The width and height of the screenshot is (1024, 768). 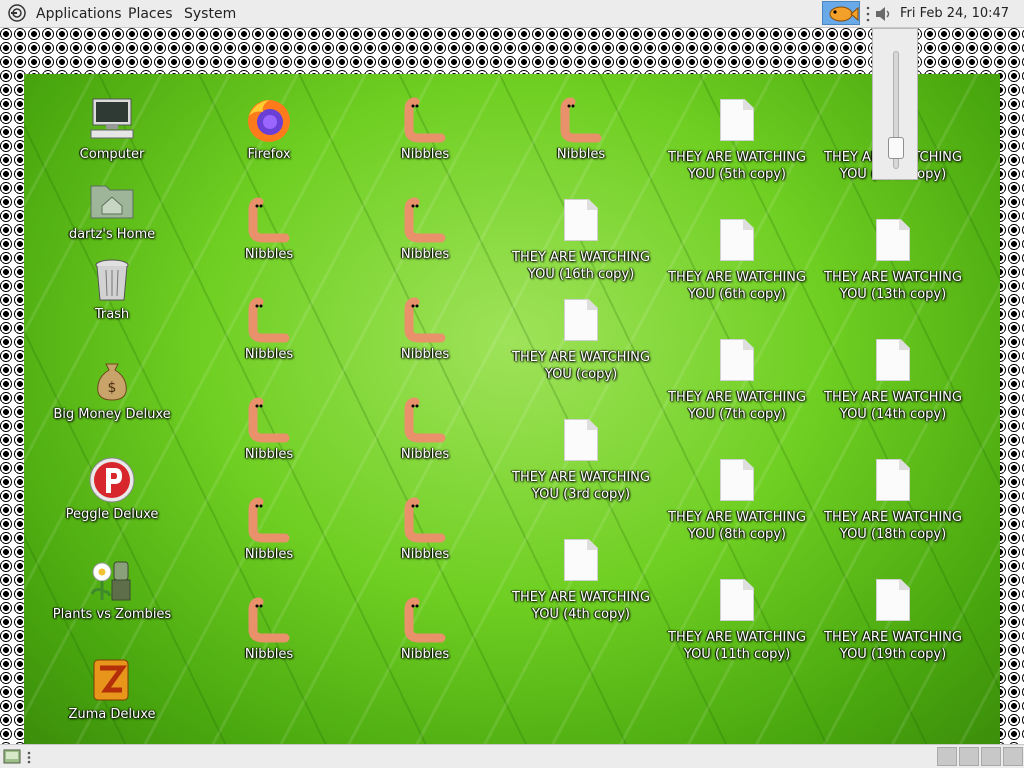 I want to click on desktop-icon-home: dartz's Home, so click(x=112, y=209).